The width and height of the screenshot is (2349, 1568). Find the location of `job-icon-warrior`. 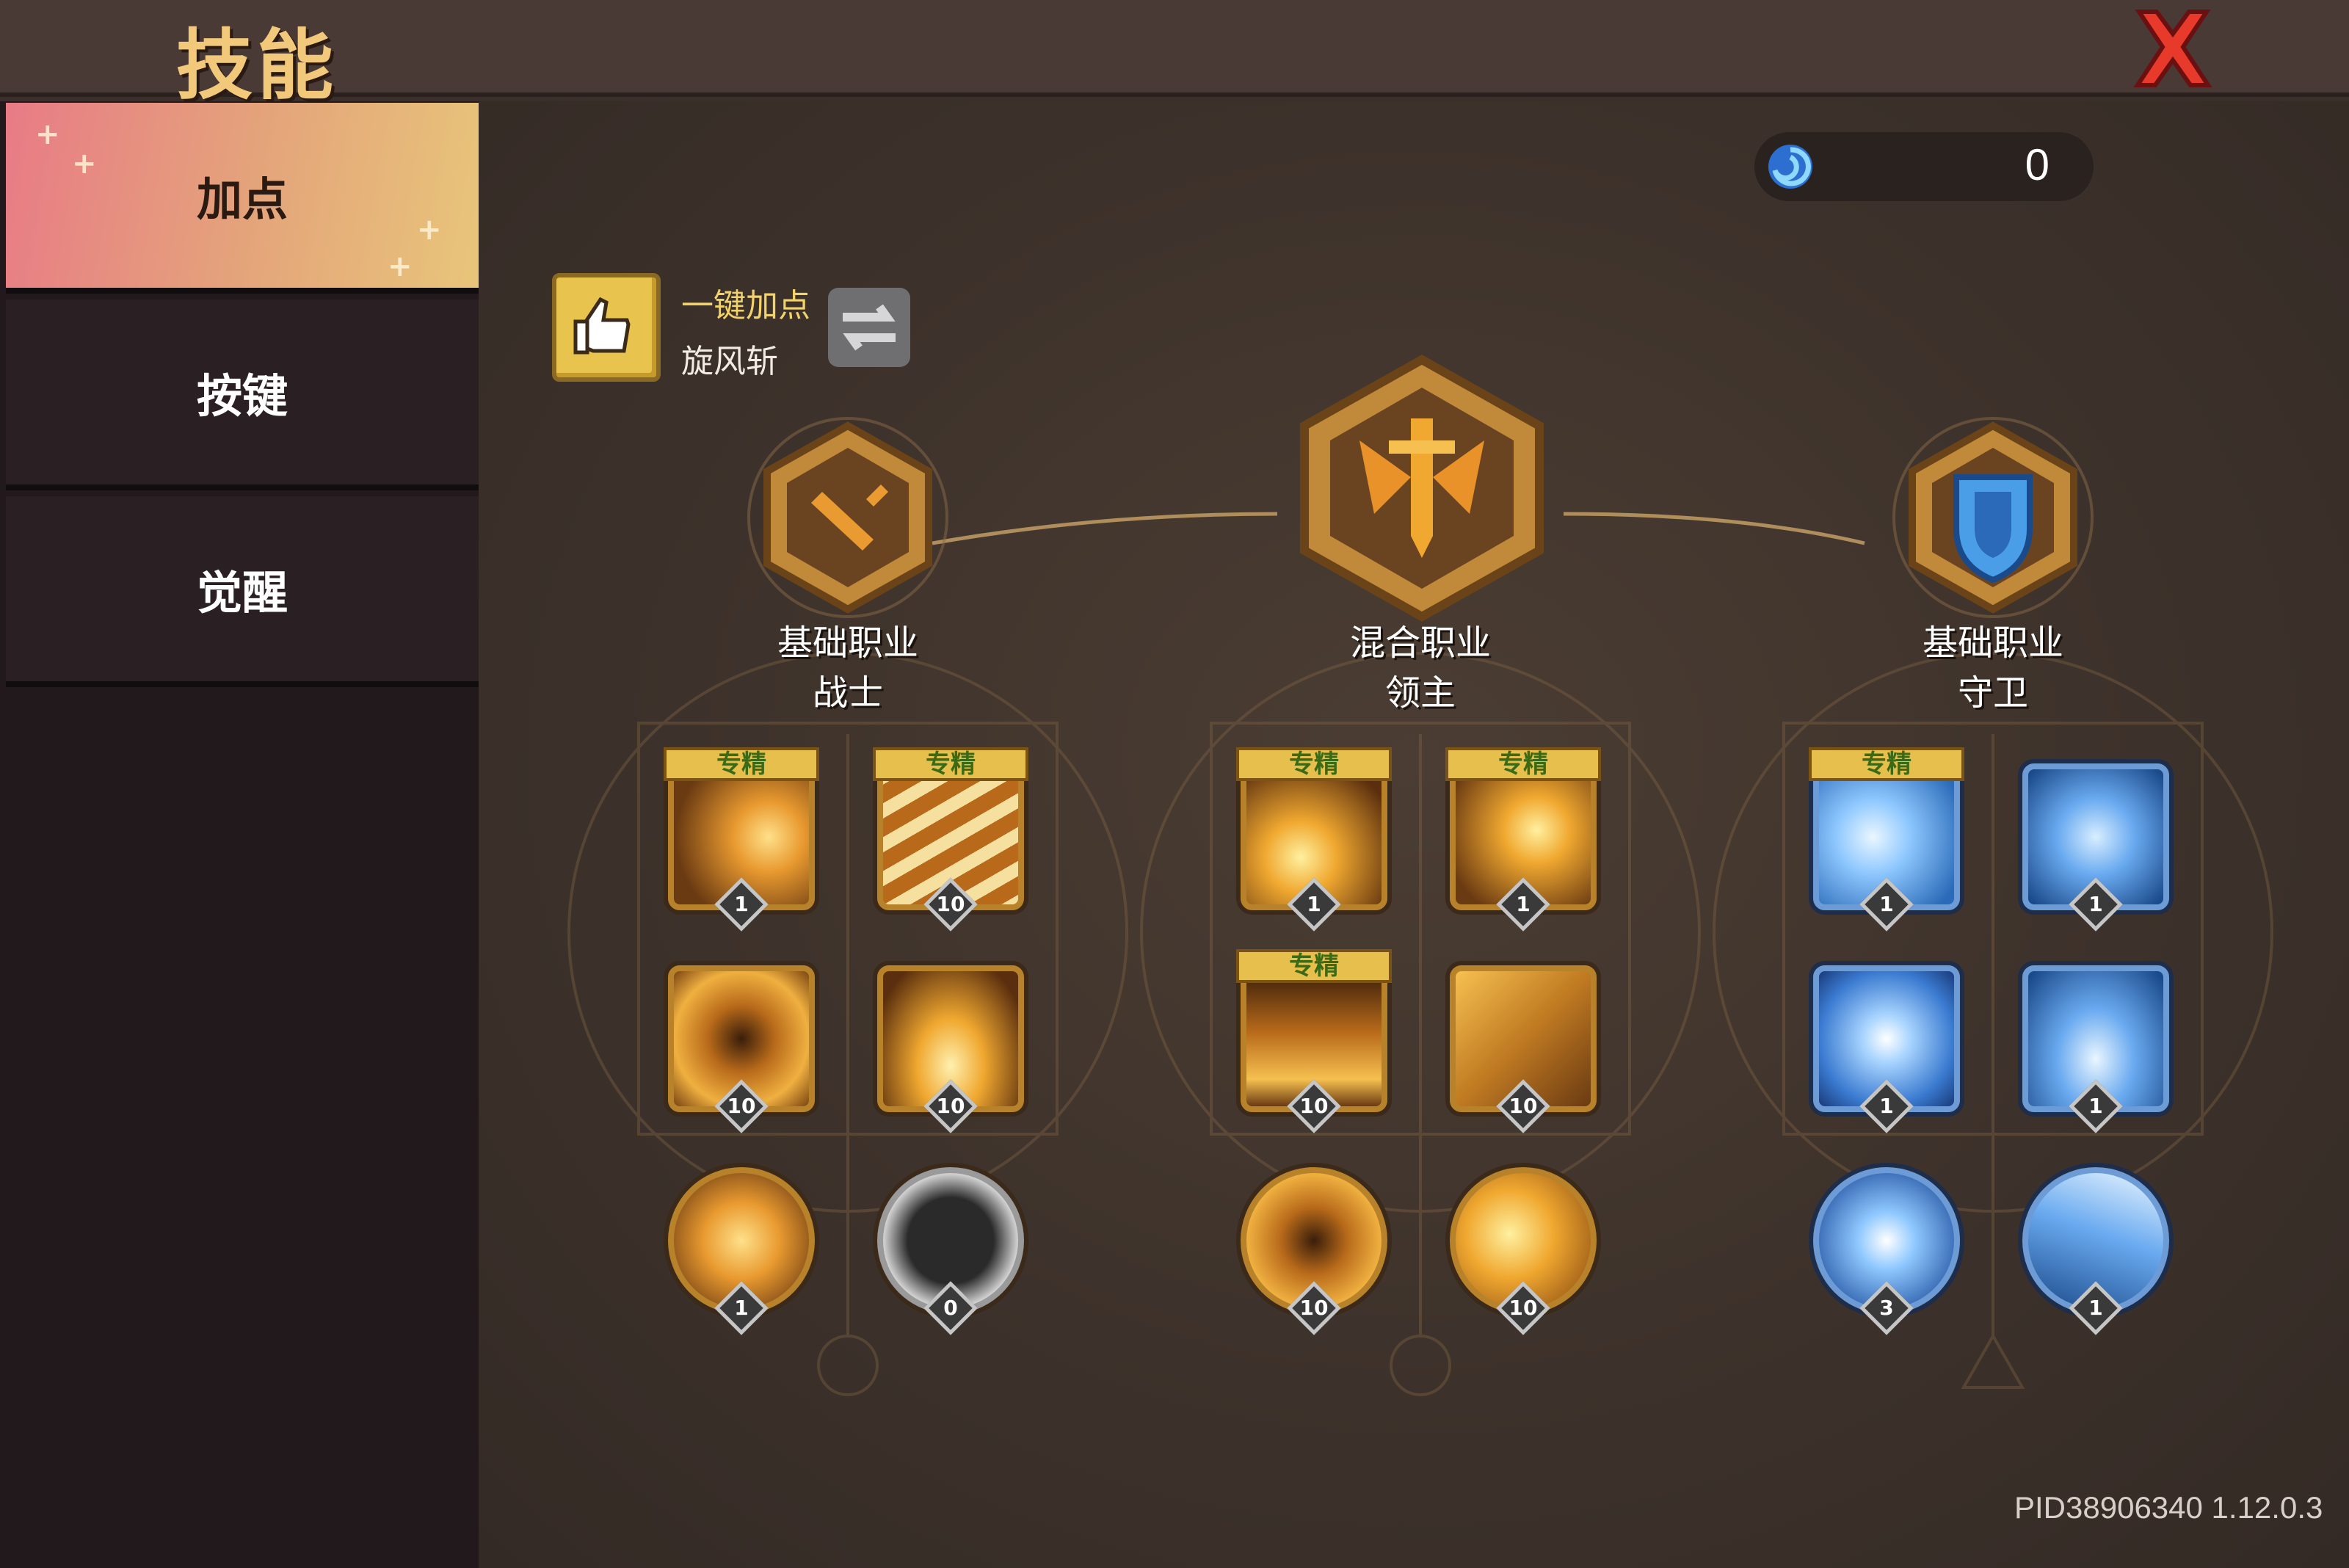

job-icon-warrior is located at coordinates (847, 519).